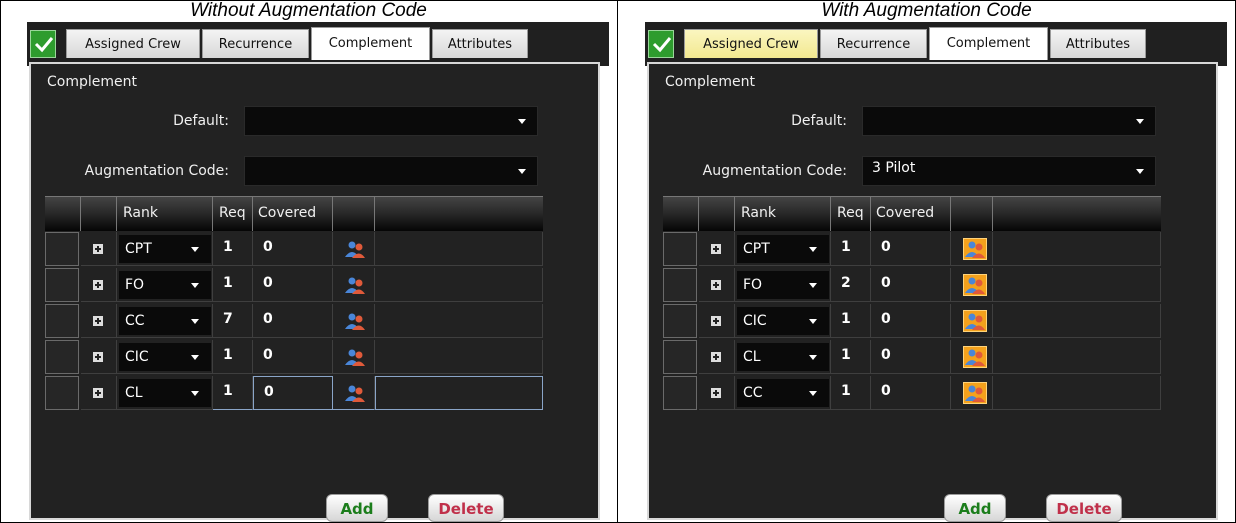 This screenshot has height=523, width=1236. Describe the element at coordinates (228, 319) in the screenshot. I see `req-value: 7` at that location.